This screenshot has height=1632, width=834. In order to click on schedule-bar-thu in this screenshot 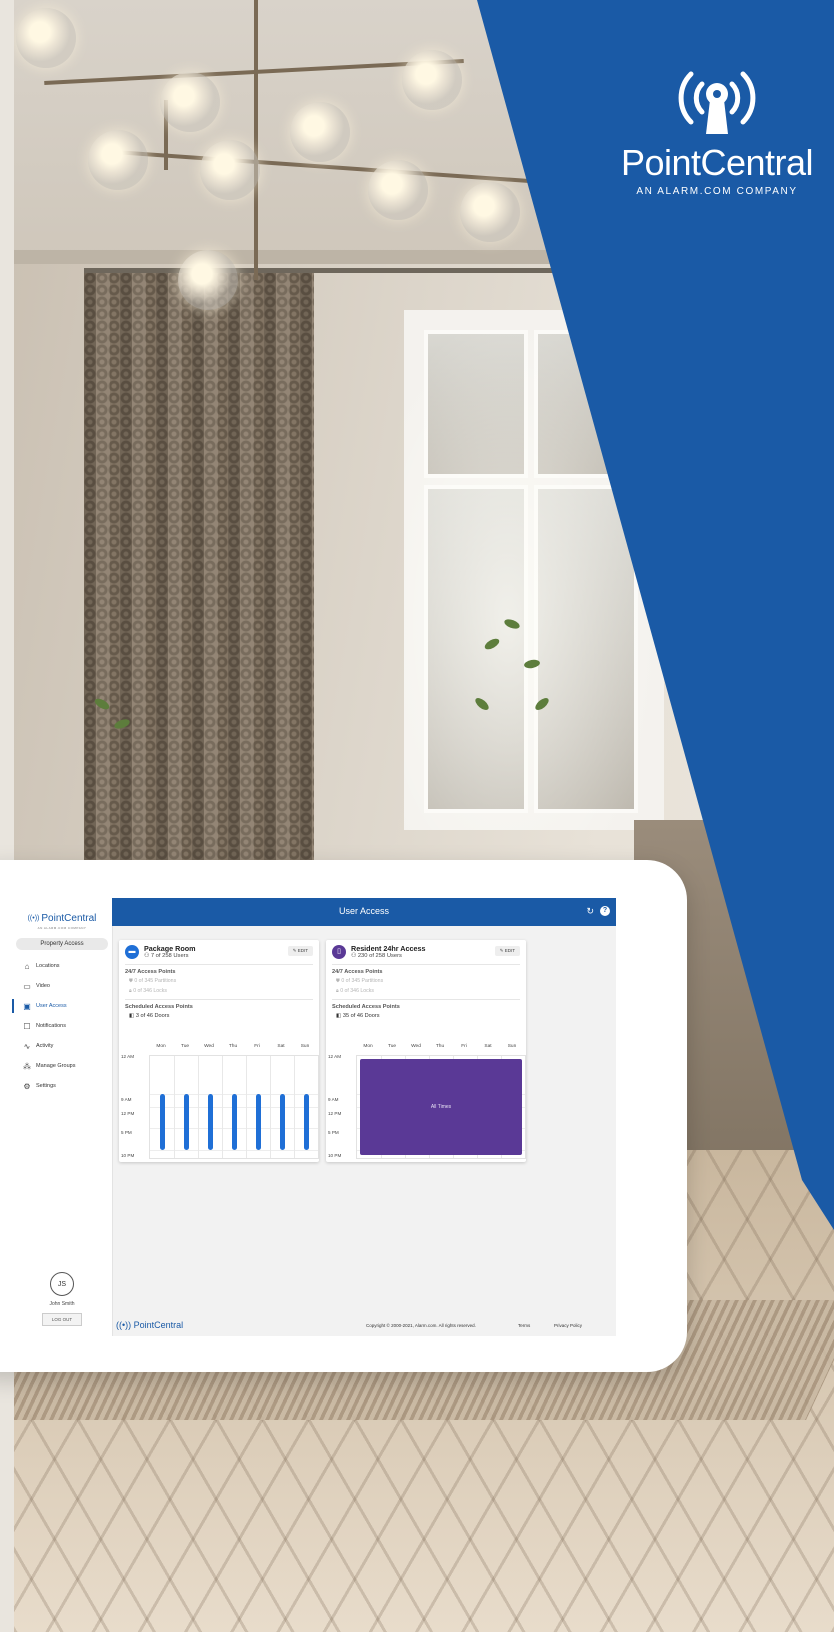, I will do `click(234, 1122)`.